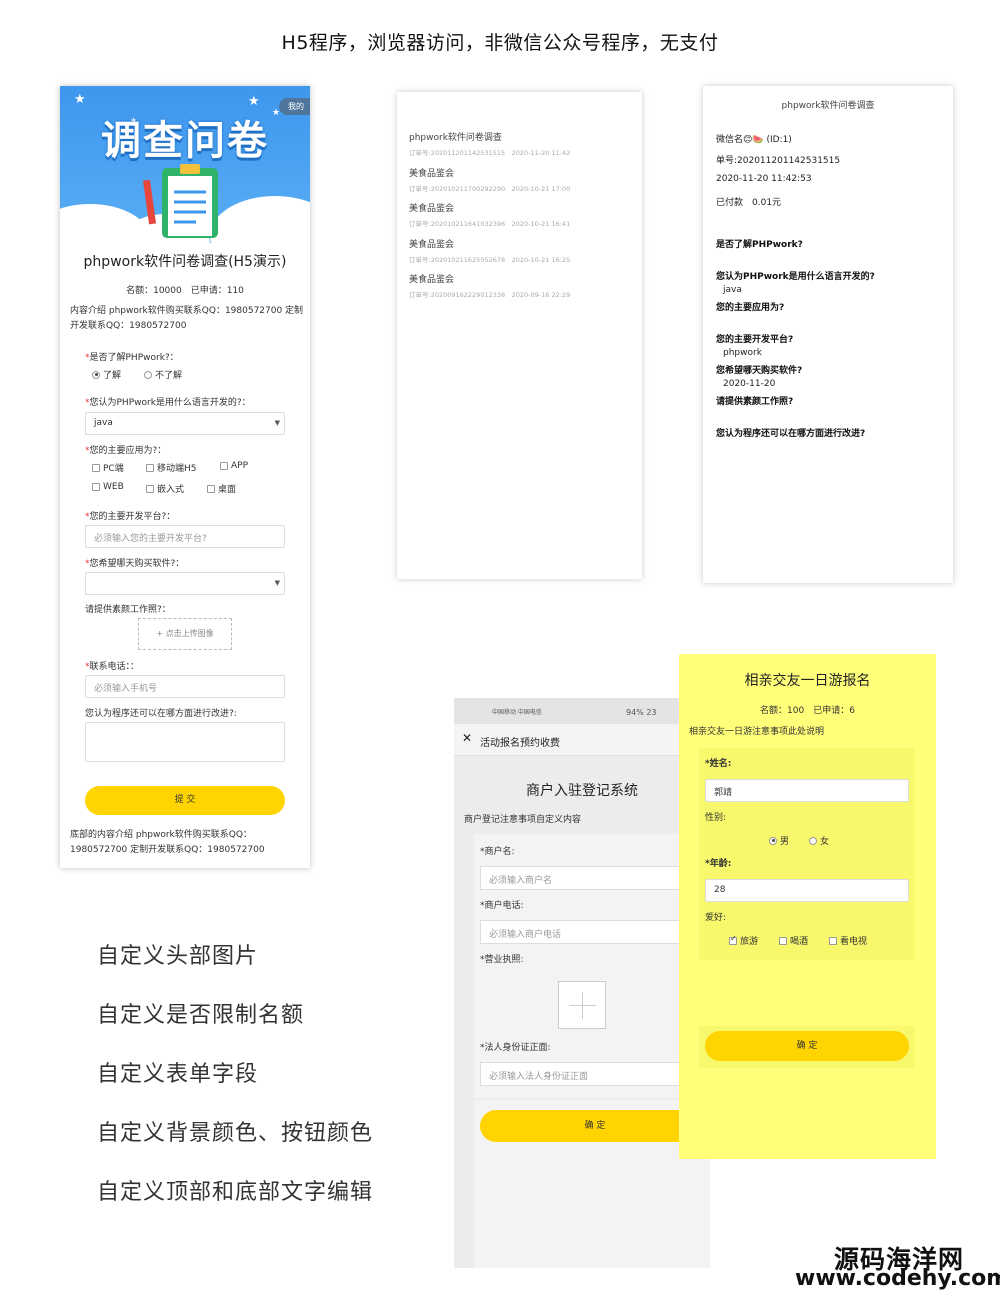  Describe the element at coordinates (108, 487) in the screenshot. I see `checkbox-web: WEB` at that location.